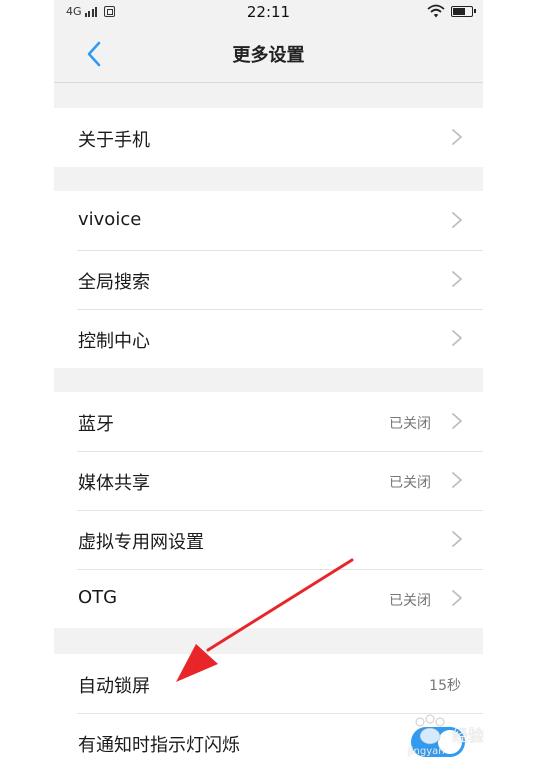 The image size is (535, 770). I want to click on settings-row-global-search: 全局搜索, so click(268, 279).